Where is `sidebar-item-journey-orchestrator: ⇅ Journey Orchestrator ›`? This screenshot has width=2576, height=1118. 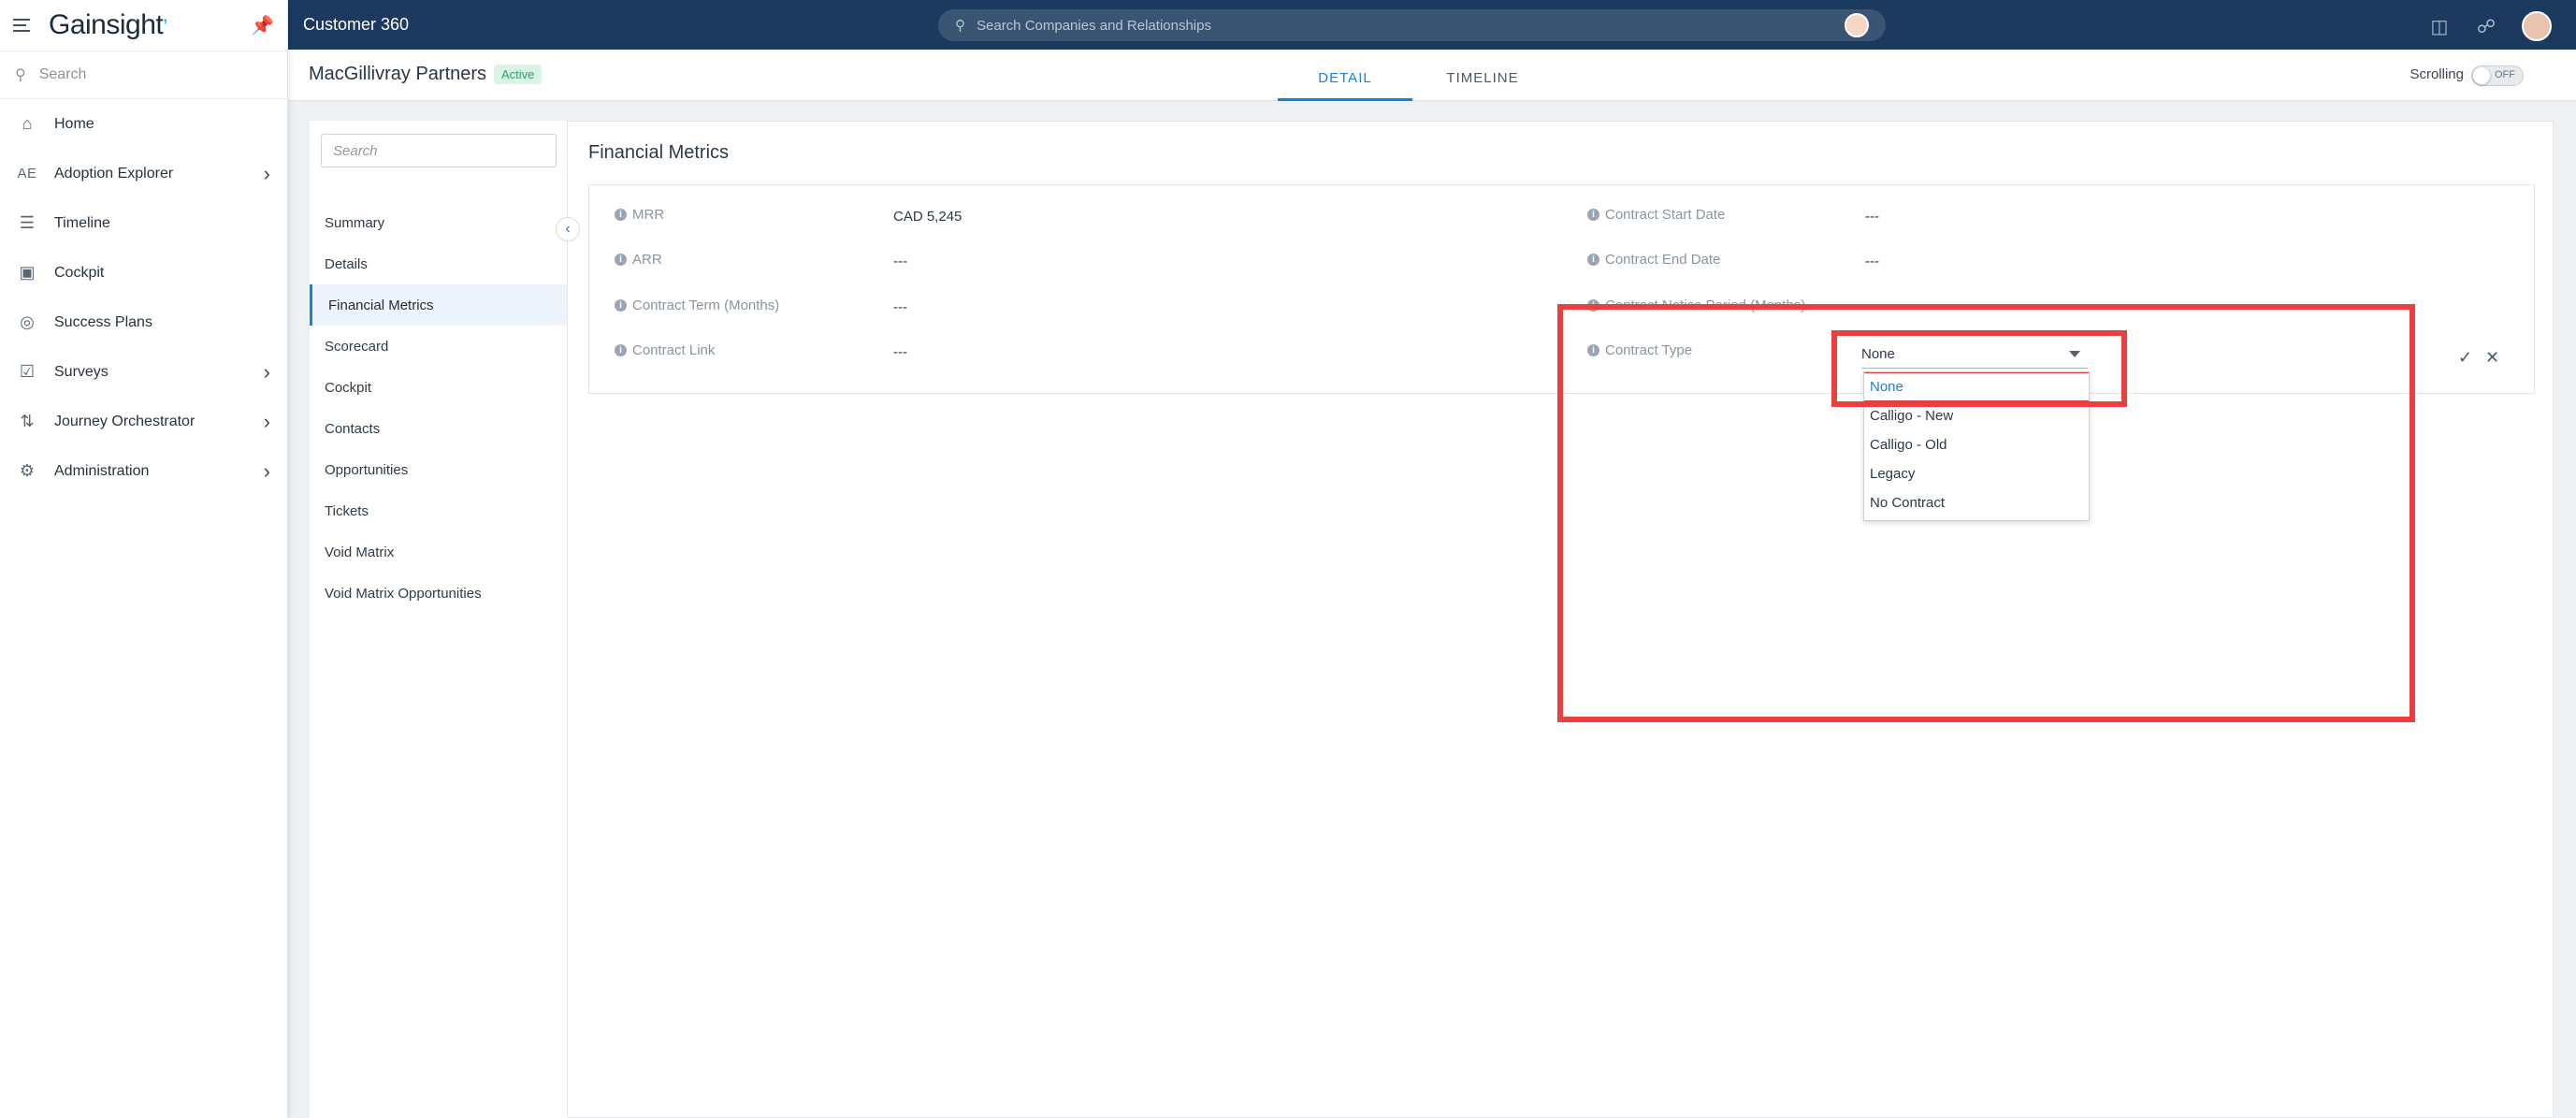
sidebar-item-journey-orchestrator: ⇅ Journey Orchestrator › is located at coordinates (143, 421).